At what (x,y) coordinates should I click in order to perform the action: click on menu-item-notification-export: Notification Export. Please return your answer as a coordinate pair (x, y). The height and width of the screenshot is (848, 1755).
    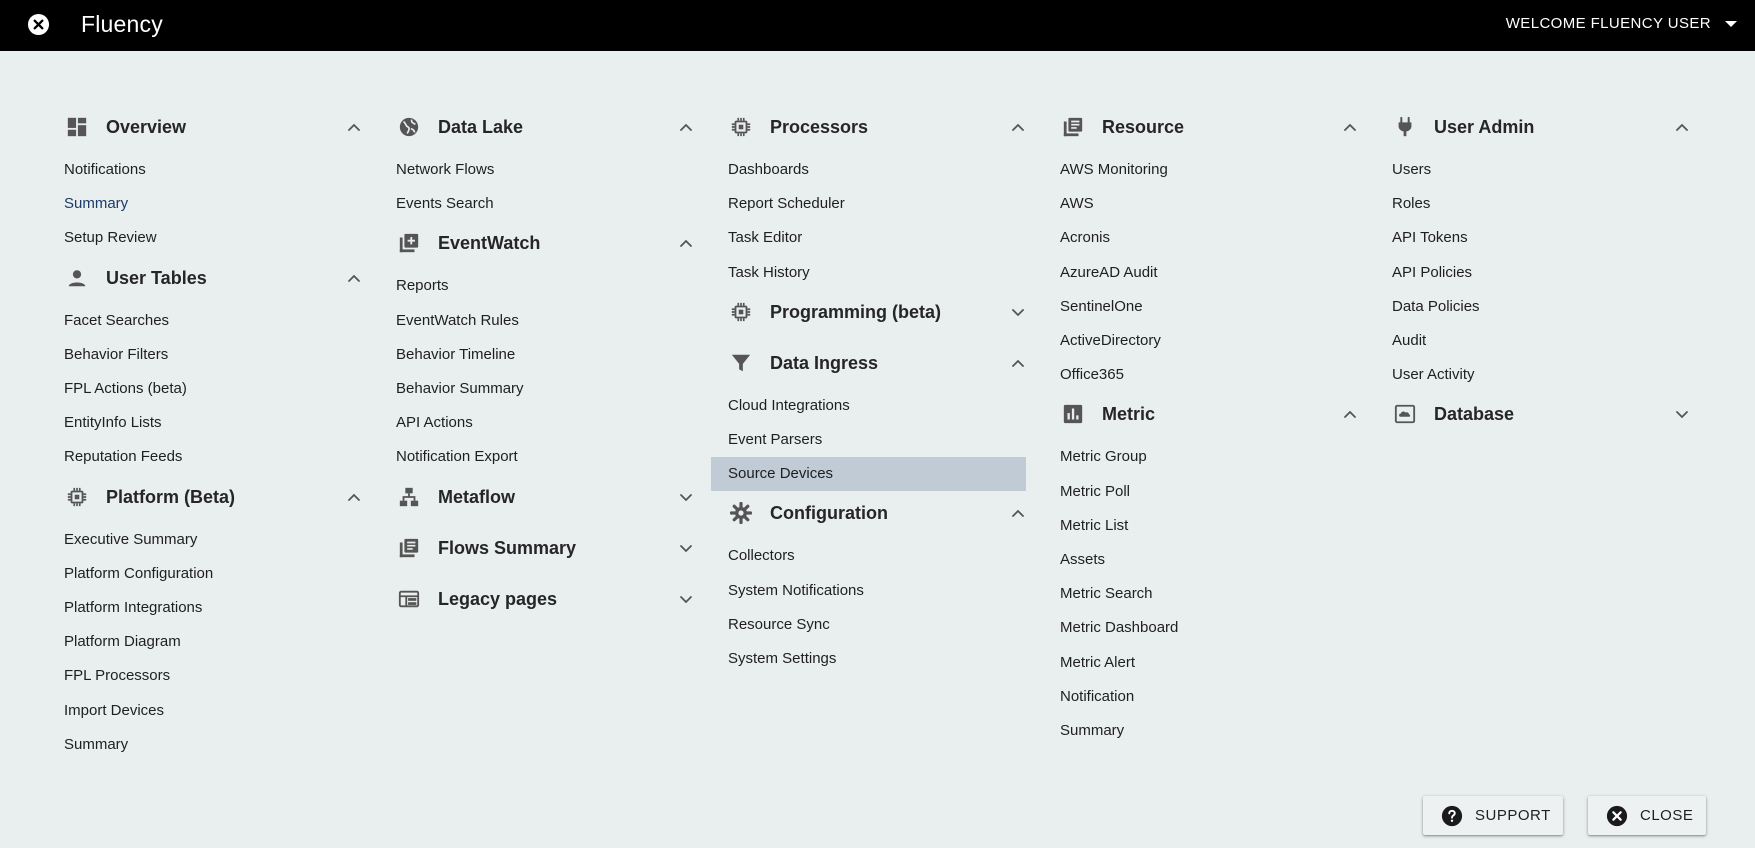
    Looking at the image, I should click on (545, 457).